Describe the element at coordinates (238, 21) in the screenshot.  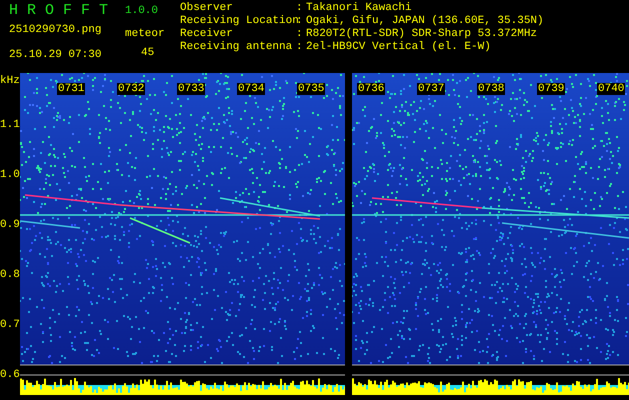
I see `info-label: Receiving Location` at that location.